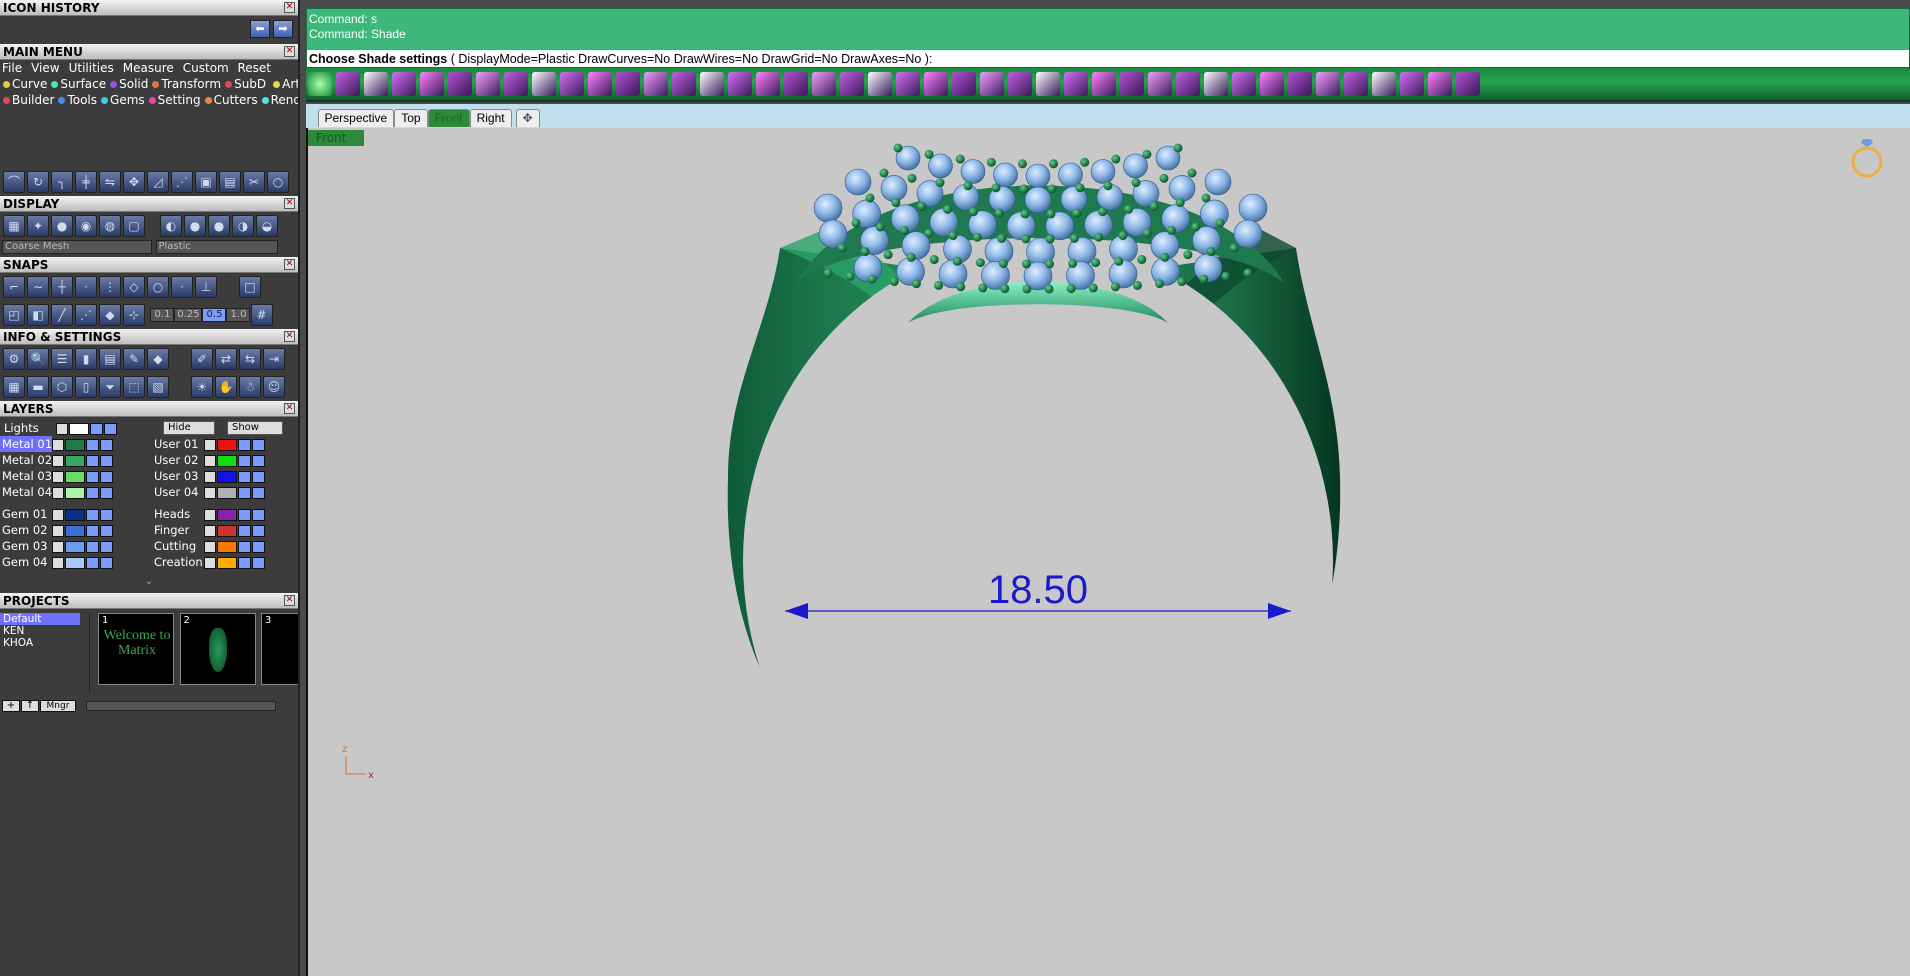  I want to click on toolbar-tool-31-icon, so click(1160, 84).